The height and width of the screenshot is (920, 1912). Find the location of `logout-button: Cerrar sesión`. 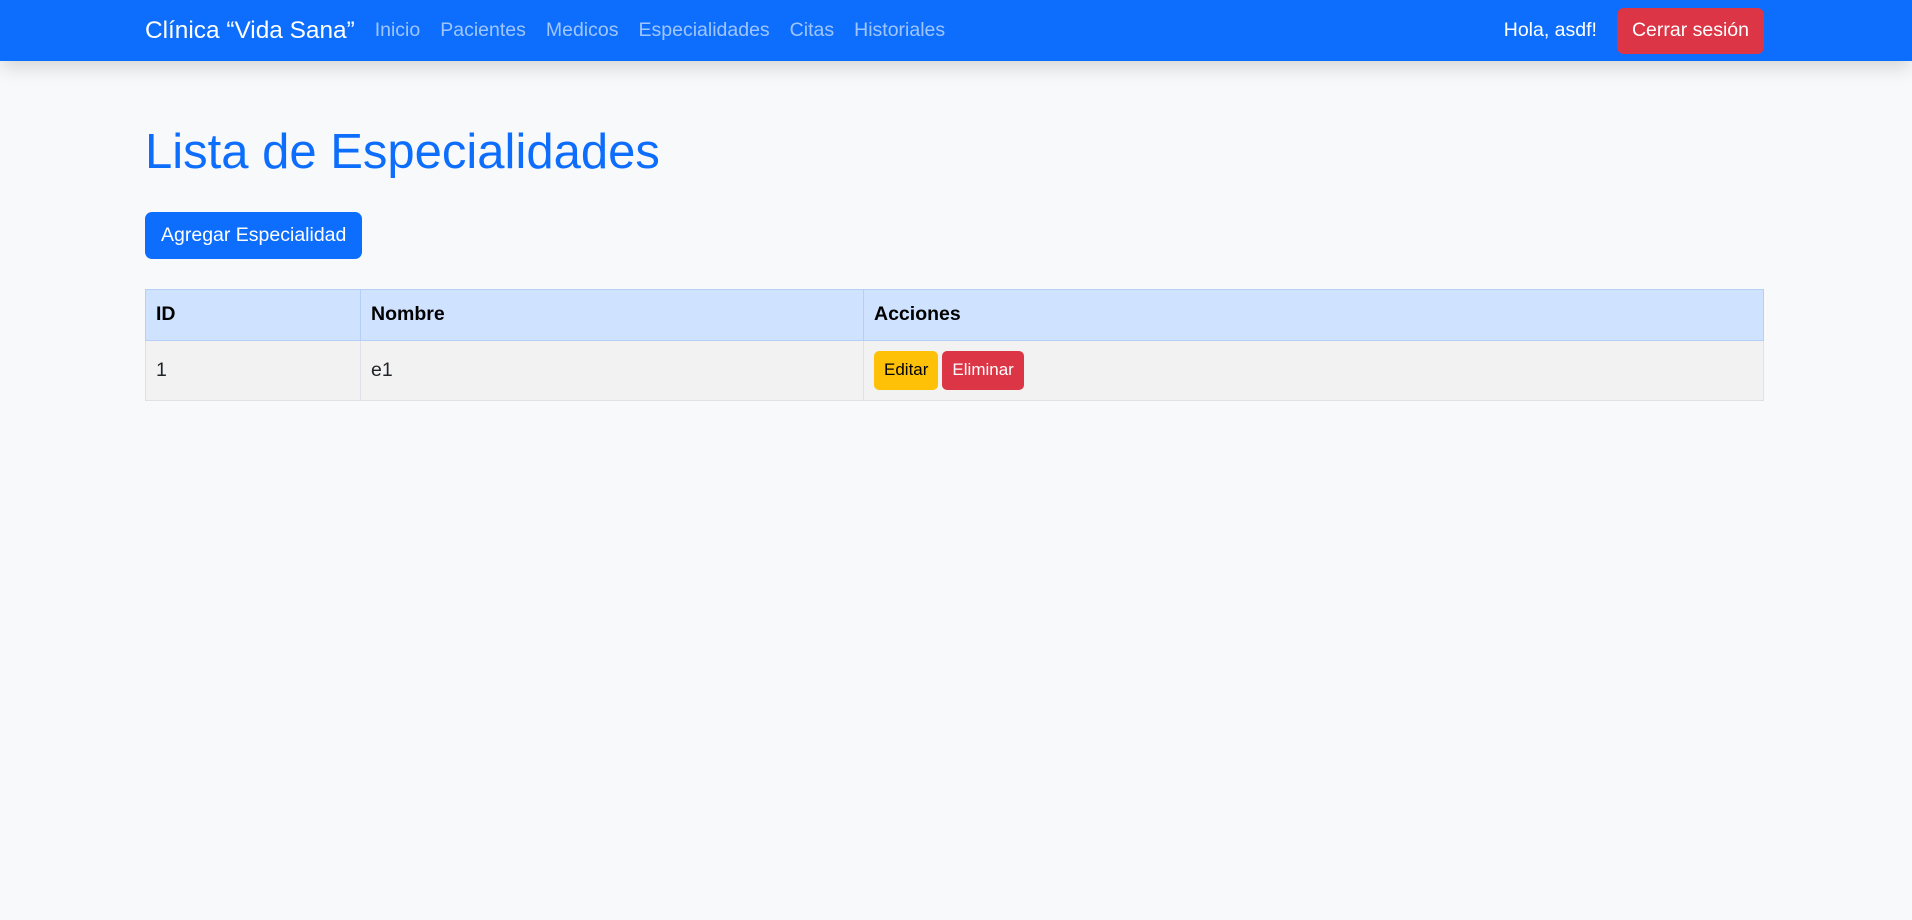

logout-button: Cerrar sesión is located at coordinates (1690, 30).